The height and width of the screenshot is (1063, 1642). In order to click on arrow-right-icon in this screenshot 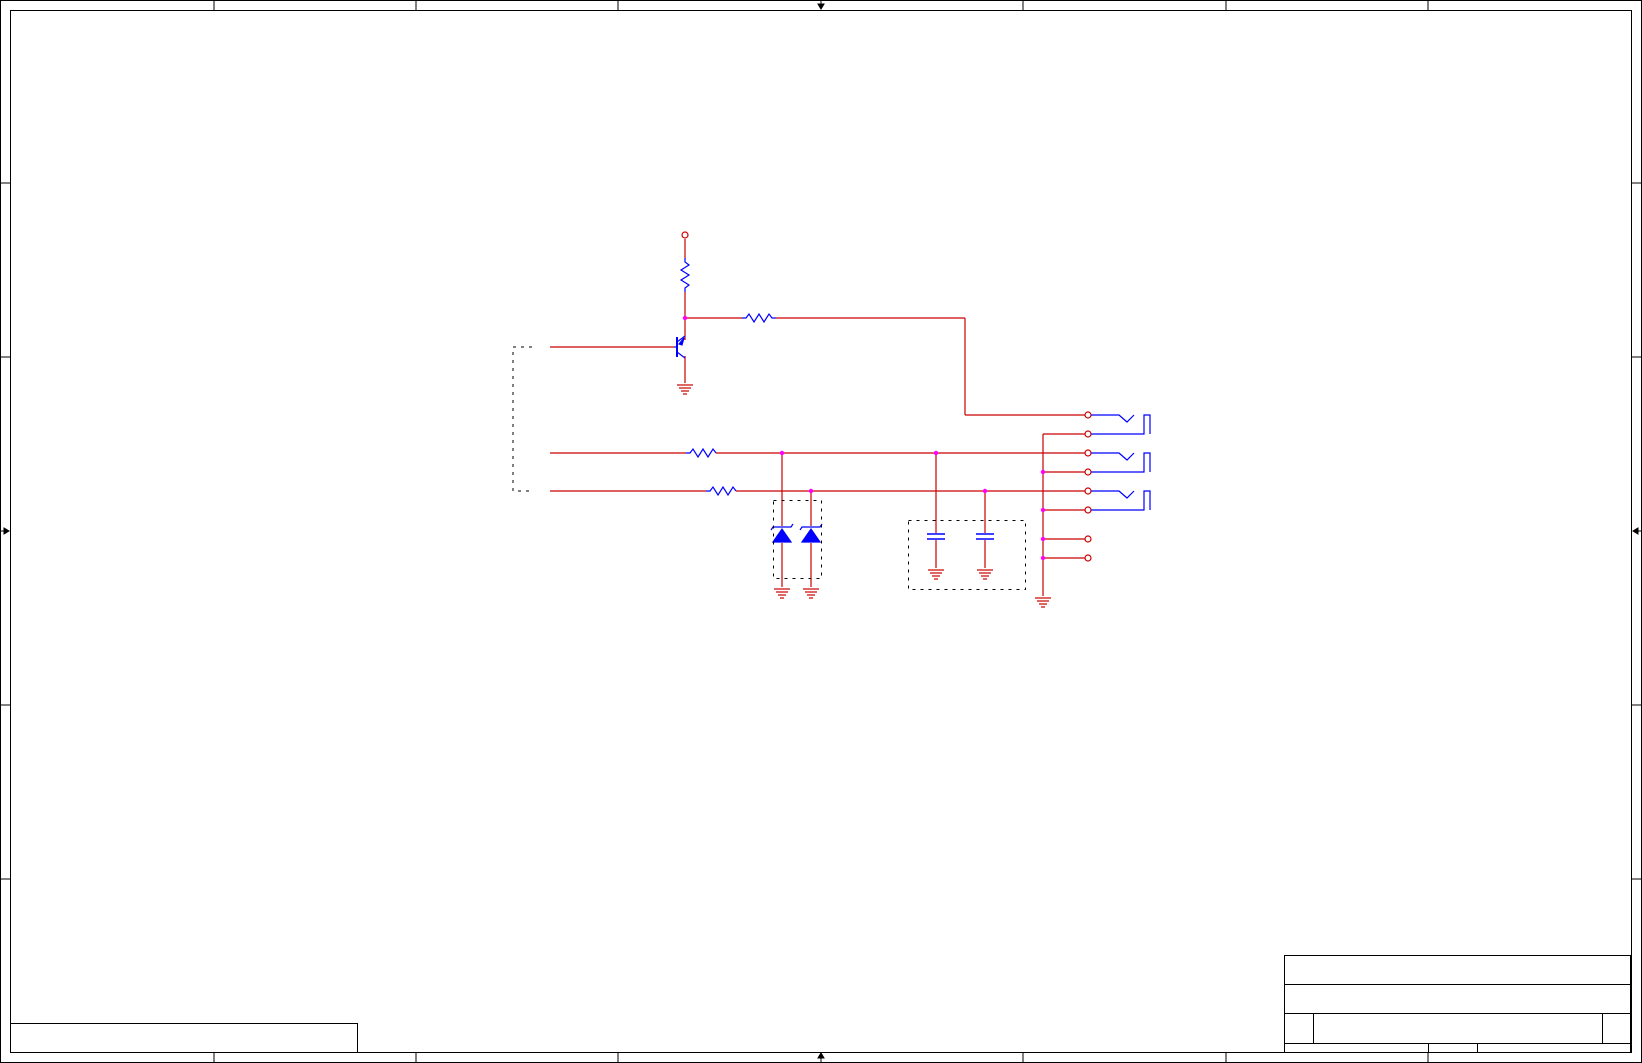, I will do `click(6, 531)`.